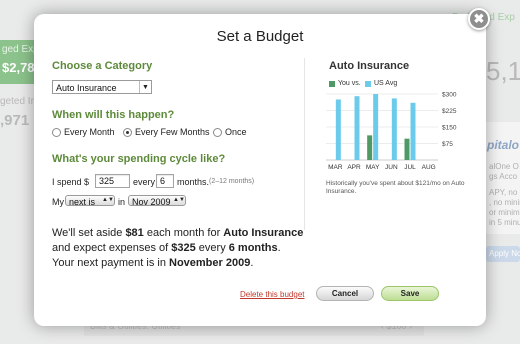 This screenshot has height=344, width=520. I want to click on x-tick-label: MAY, so click(373, 167).